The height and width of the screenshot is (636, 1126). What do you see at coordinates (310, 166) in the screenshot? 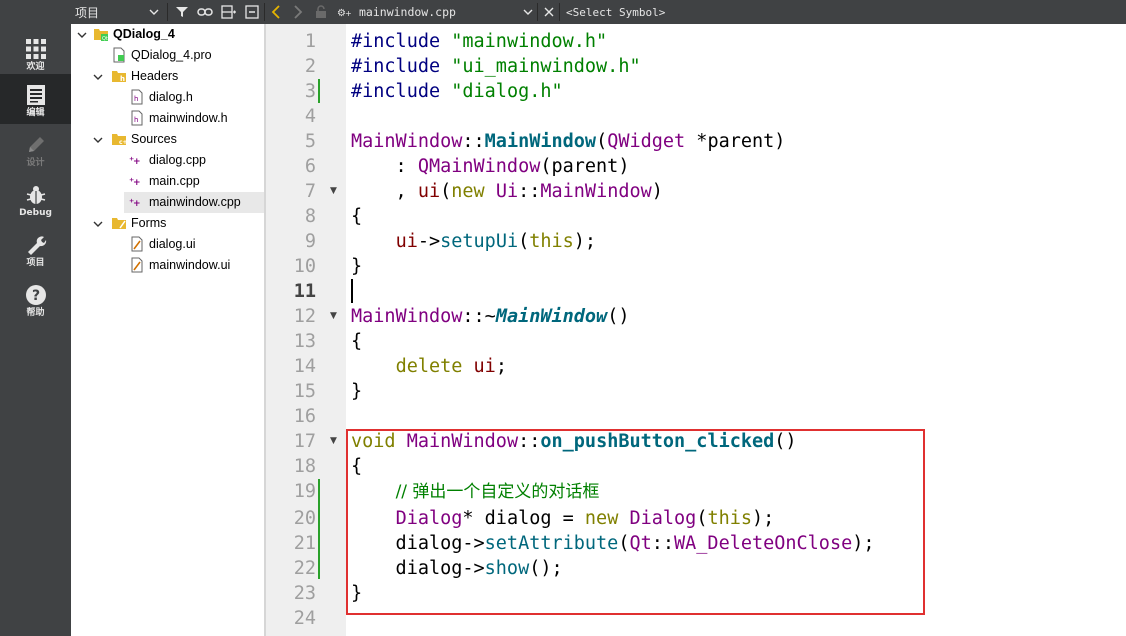
I see `line-number: 6` at bounding box center [310, 166].